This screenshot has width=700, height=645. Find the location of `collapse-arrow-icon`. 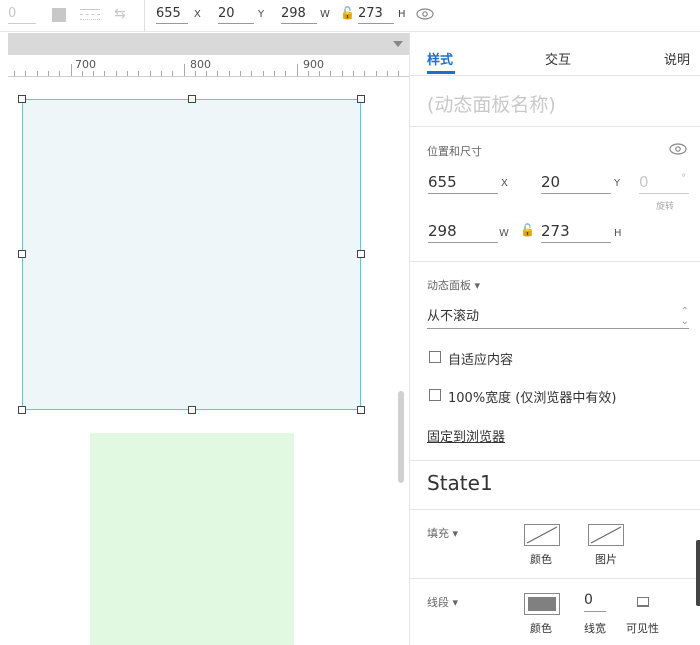

collapse-arrow-icon is located at coordinates (398, 44).